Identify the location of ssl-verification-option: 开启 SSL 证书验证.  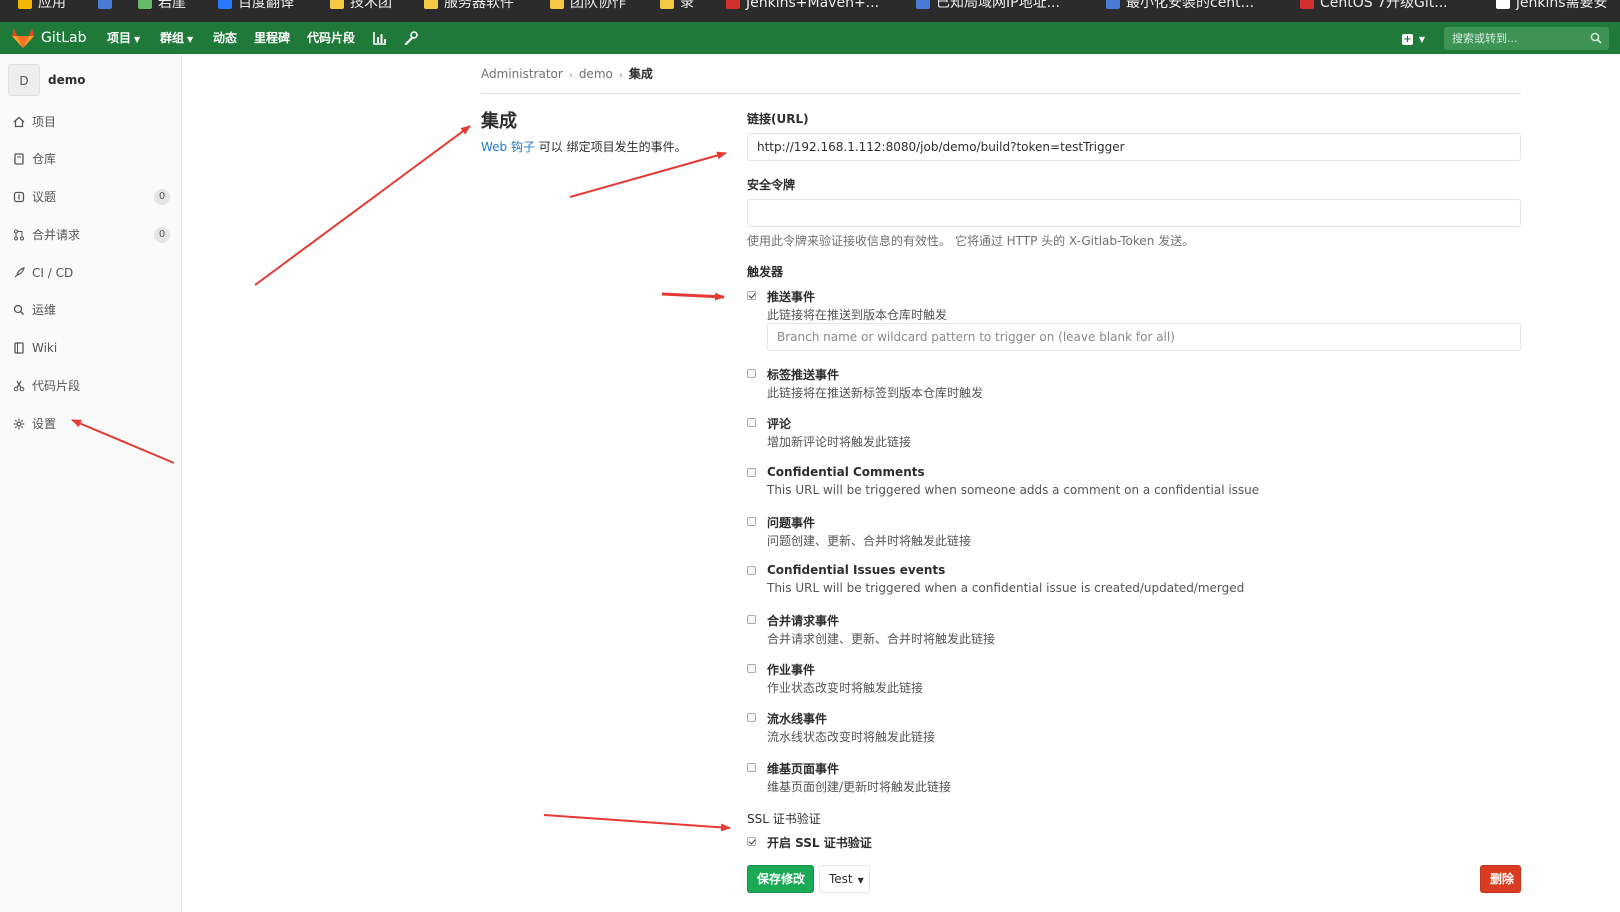
(1137, 843).